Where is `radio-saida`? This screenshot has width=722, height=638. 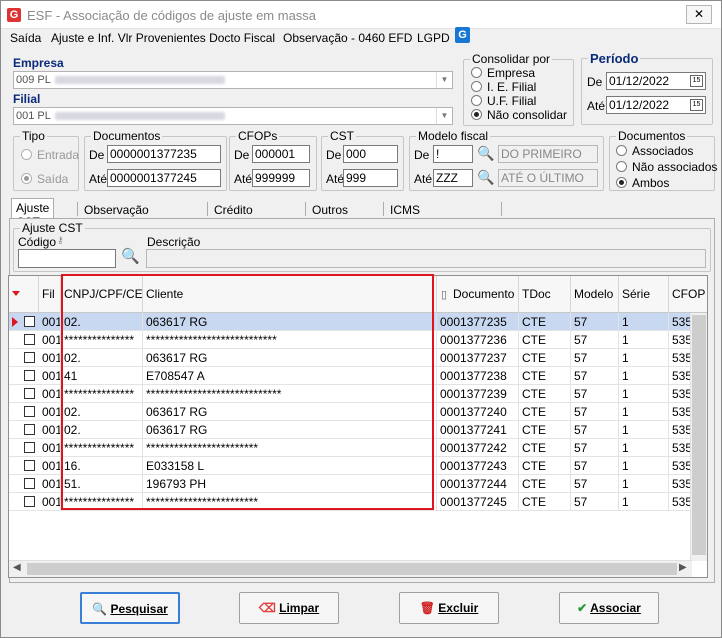 radio-saida is located at coordinates (26, 178).